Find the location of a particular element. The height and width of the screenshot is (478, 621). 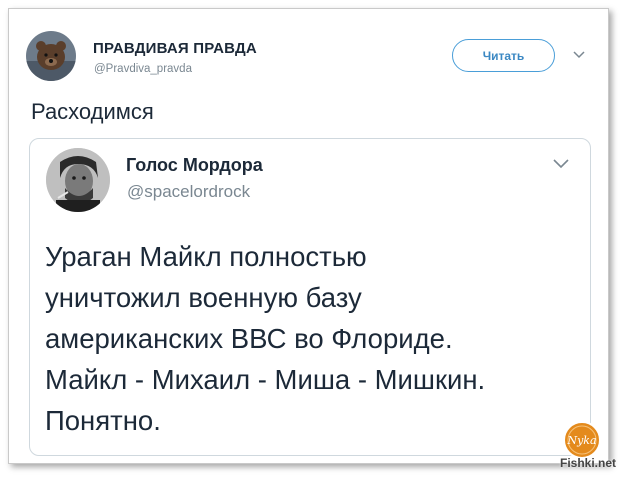

quoted-author-avatar is located at coordinates (78, 180).